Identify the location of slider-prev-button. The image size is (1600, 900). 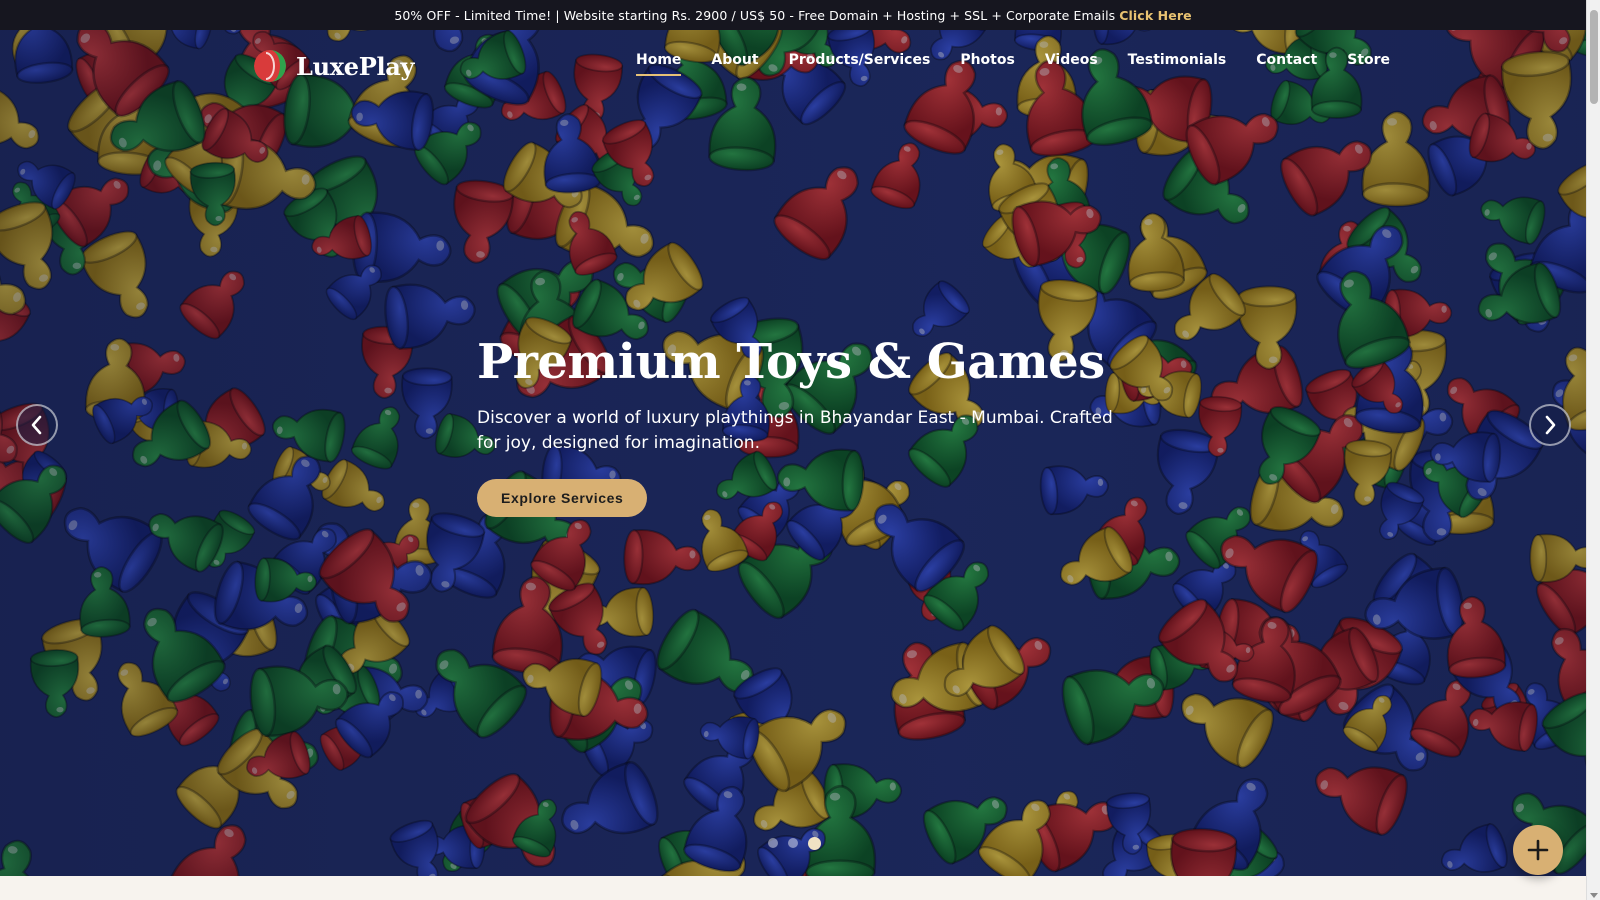
(37, 425).